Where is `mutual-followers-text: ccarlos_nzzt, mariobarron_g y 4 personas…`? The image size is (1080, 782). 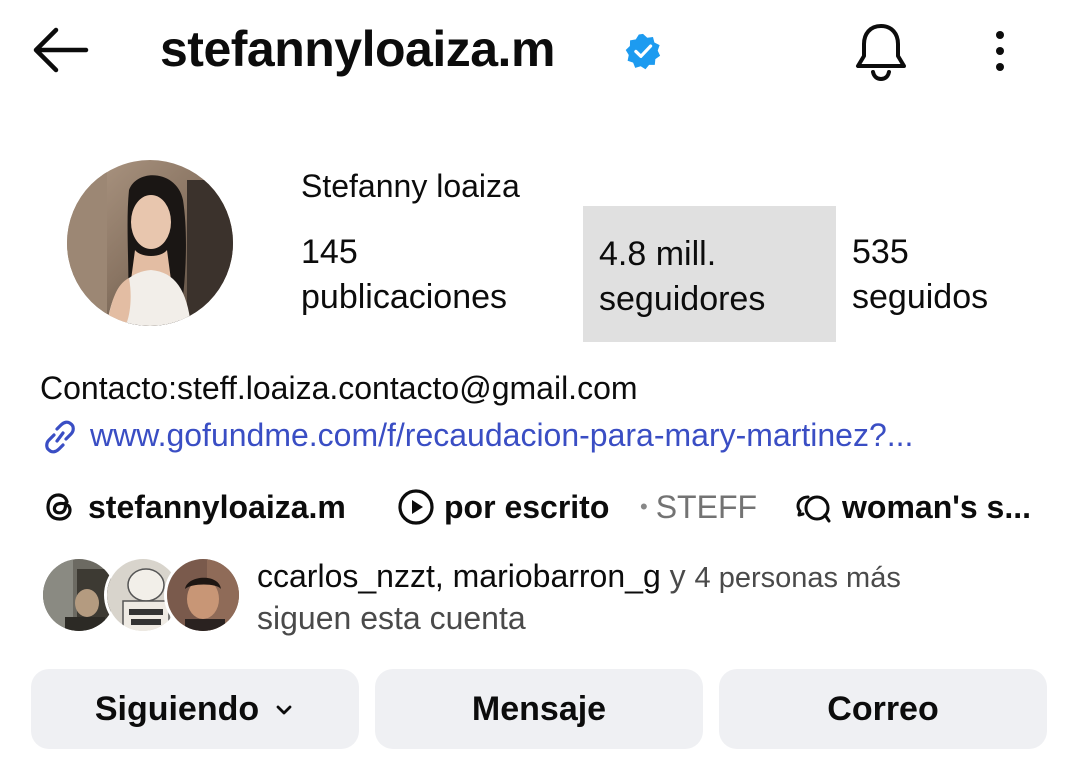 mutual-followers-text: ccarlos_nzzt, mariobarron_g y 4 personas… is located at coordinates (652, 597).